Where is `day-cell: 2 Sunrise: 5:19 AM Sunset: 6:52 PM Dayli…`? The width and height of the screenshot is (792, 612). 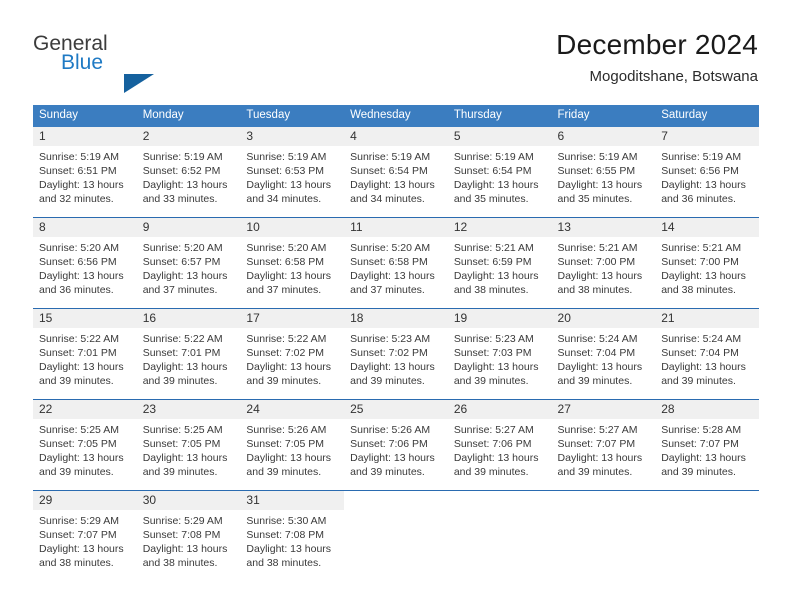
day-cell: 2 Sunrise: 5:19 AM Sunset: 6:52 PM Dayli… is located at coordinates (188, 172).